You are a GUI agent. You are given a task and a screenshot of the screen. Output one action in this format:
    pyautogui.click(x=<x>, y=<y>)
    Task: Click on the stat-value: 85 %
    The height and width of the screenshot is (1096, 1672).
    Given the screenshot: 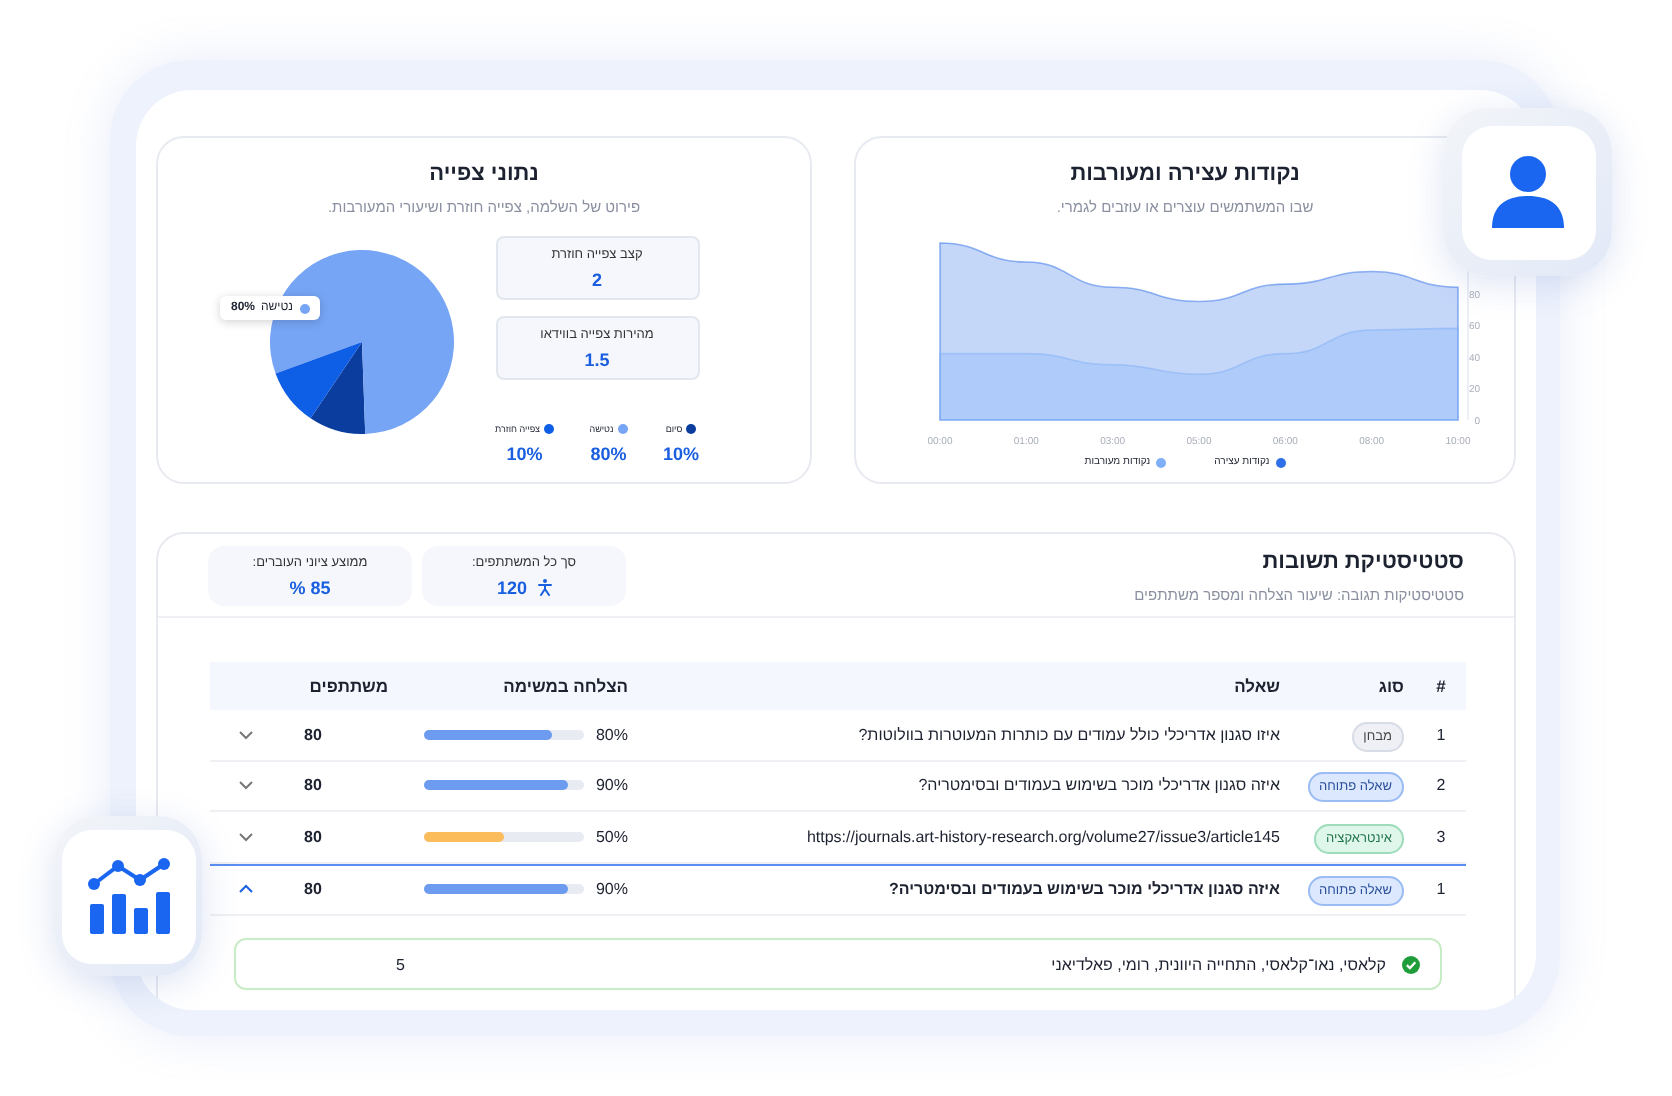 What is the action you would take?
    pyautogui.click(x=310, y=587)
    